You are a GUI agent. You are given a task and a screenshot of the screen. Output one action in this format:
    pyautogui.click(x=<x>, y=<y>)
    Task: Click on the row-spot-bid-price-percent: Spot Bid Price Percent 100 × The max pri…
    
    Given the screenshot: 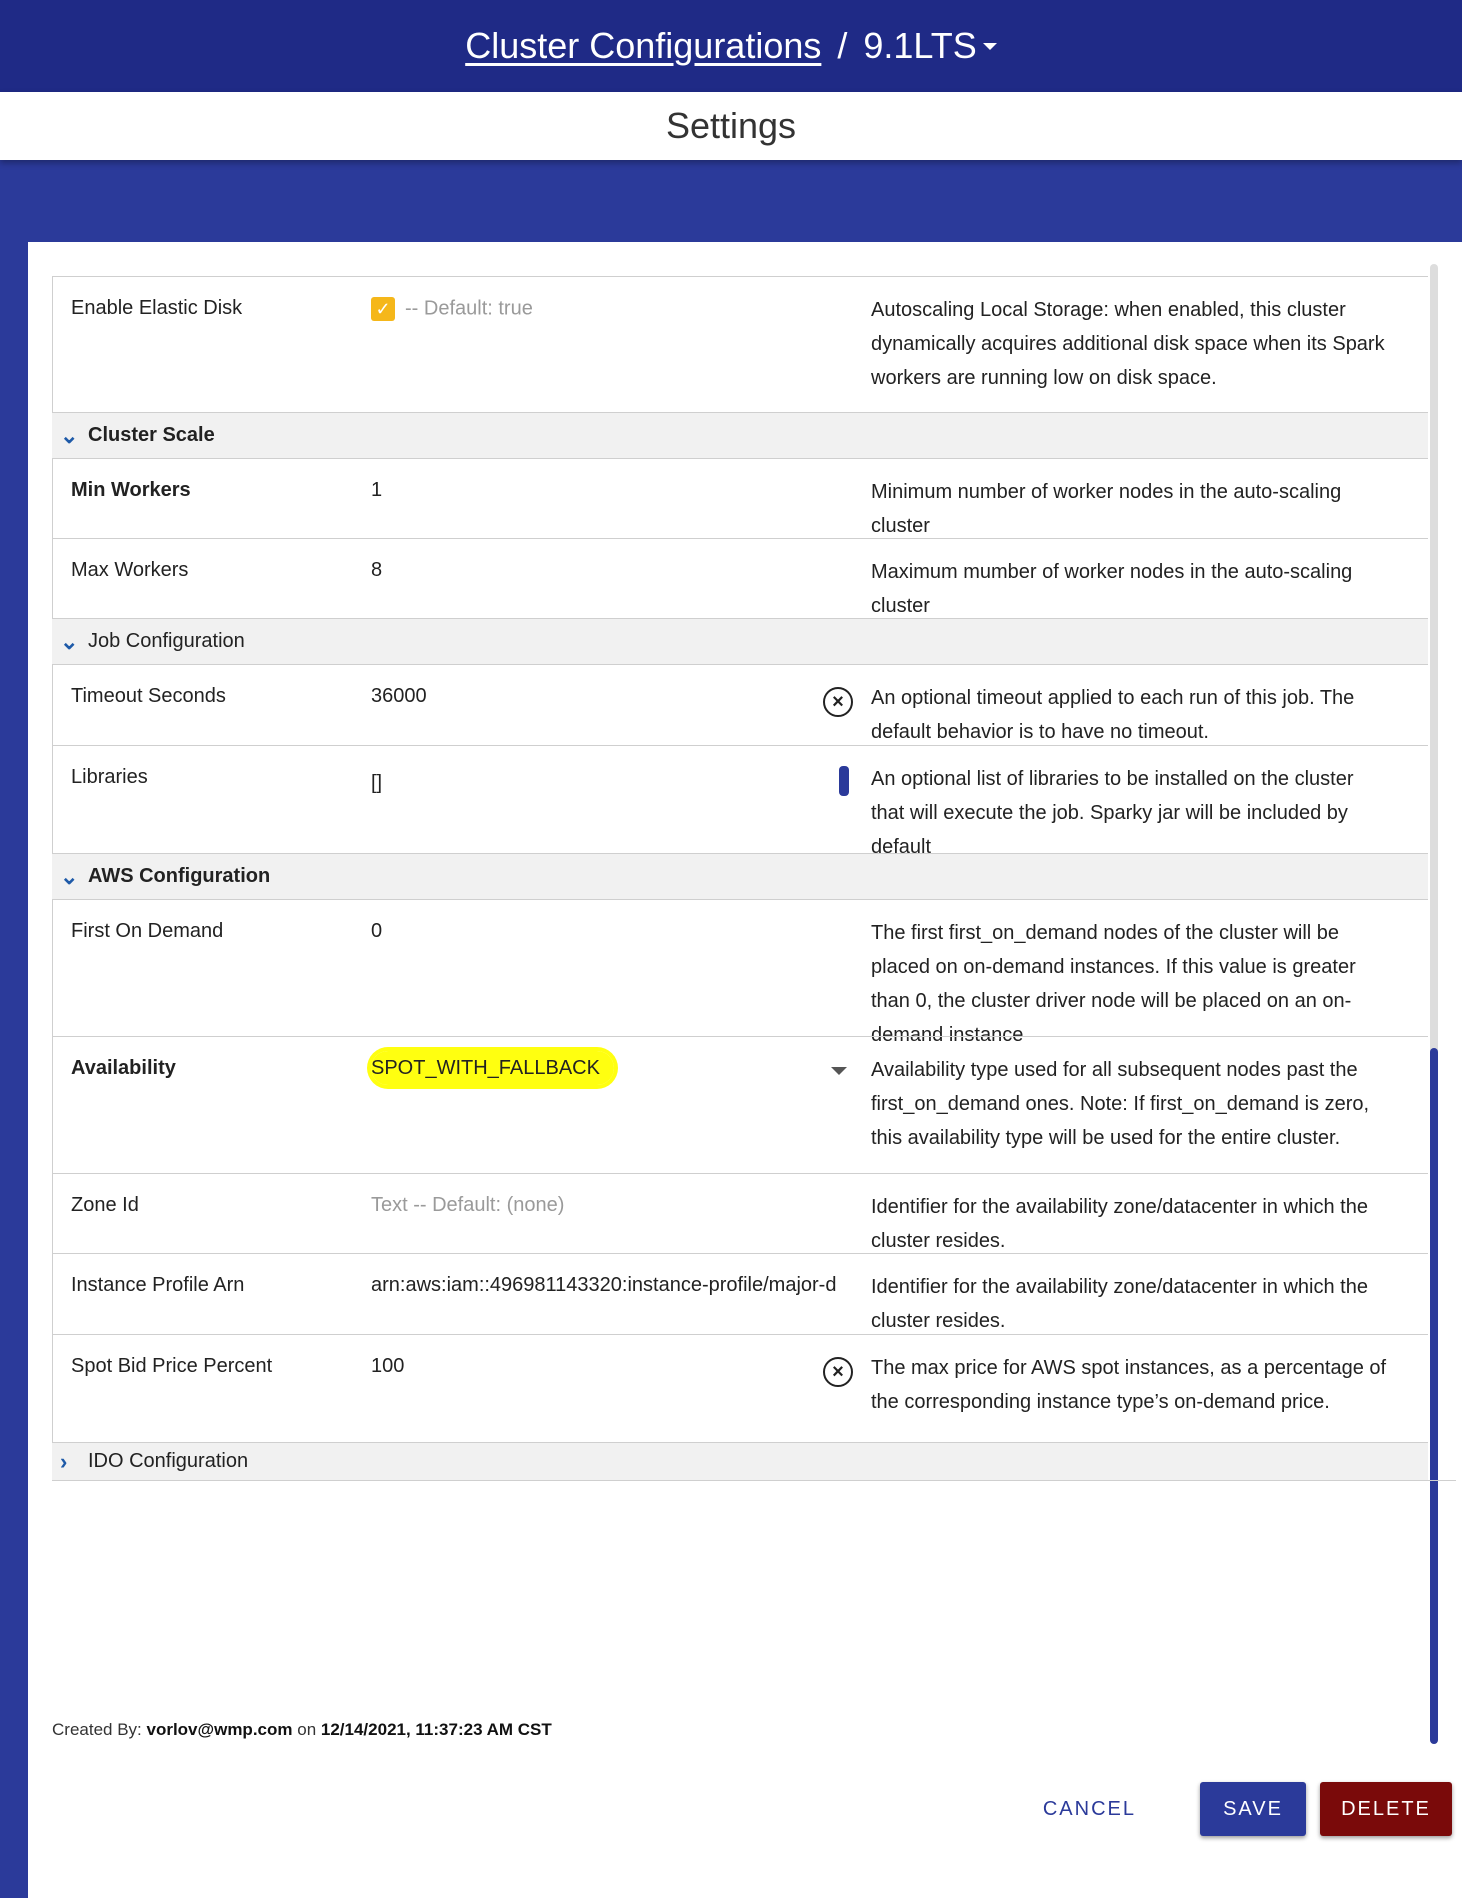 What is the action you would take?
    pyautogui.click(x=740, y=1388)
    